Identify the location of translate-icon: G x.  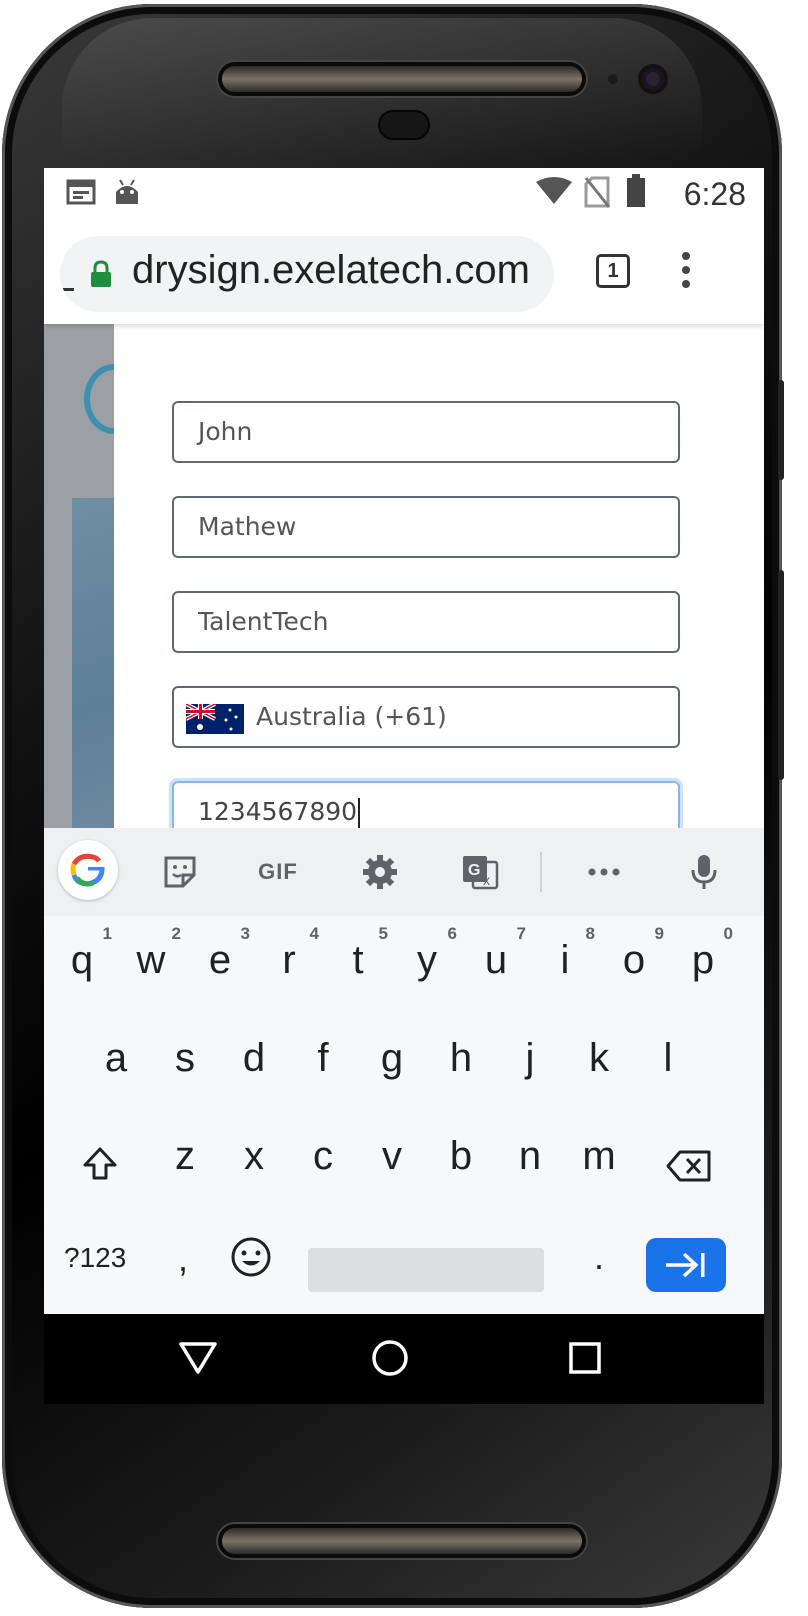
(480, 872).